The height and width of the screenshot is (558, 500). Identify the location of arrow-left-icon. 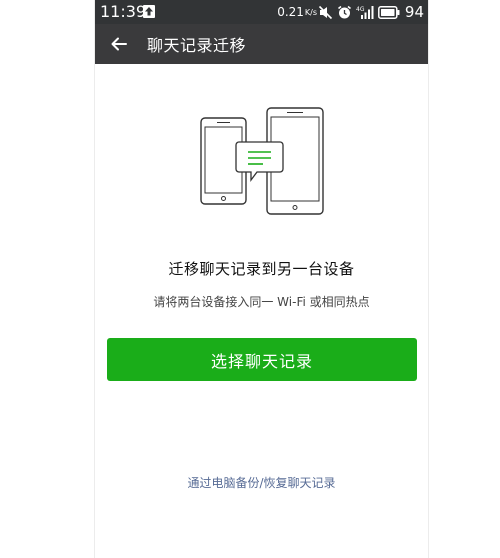
(119, 44).